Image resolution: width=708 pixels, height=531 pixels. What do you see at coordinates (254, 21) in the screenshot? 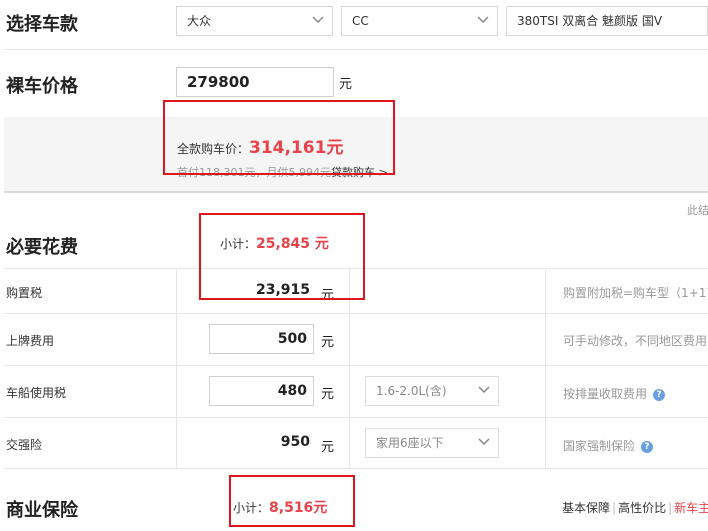
I see `brand-select: 大众` at bounding box center [254, 21].